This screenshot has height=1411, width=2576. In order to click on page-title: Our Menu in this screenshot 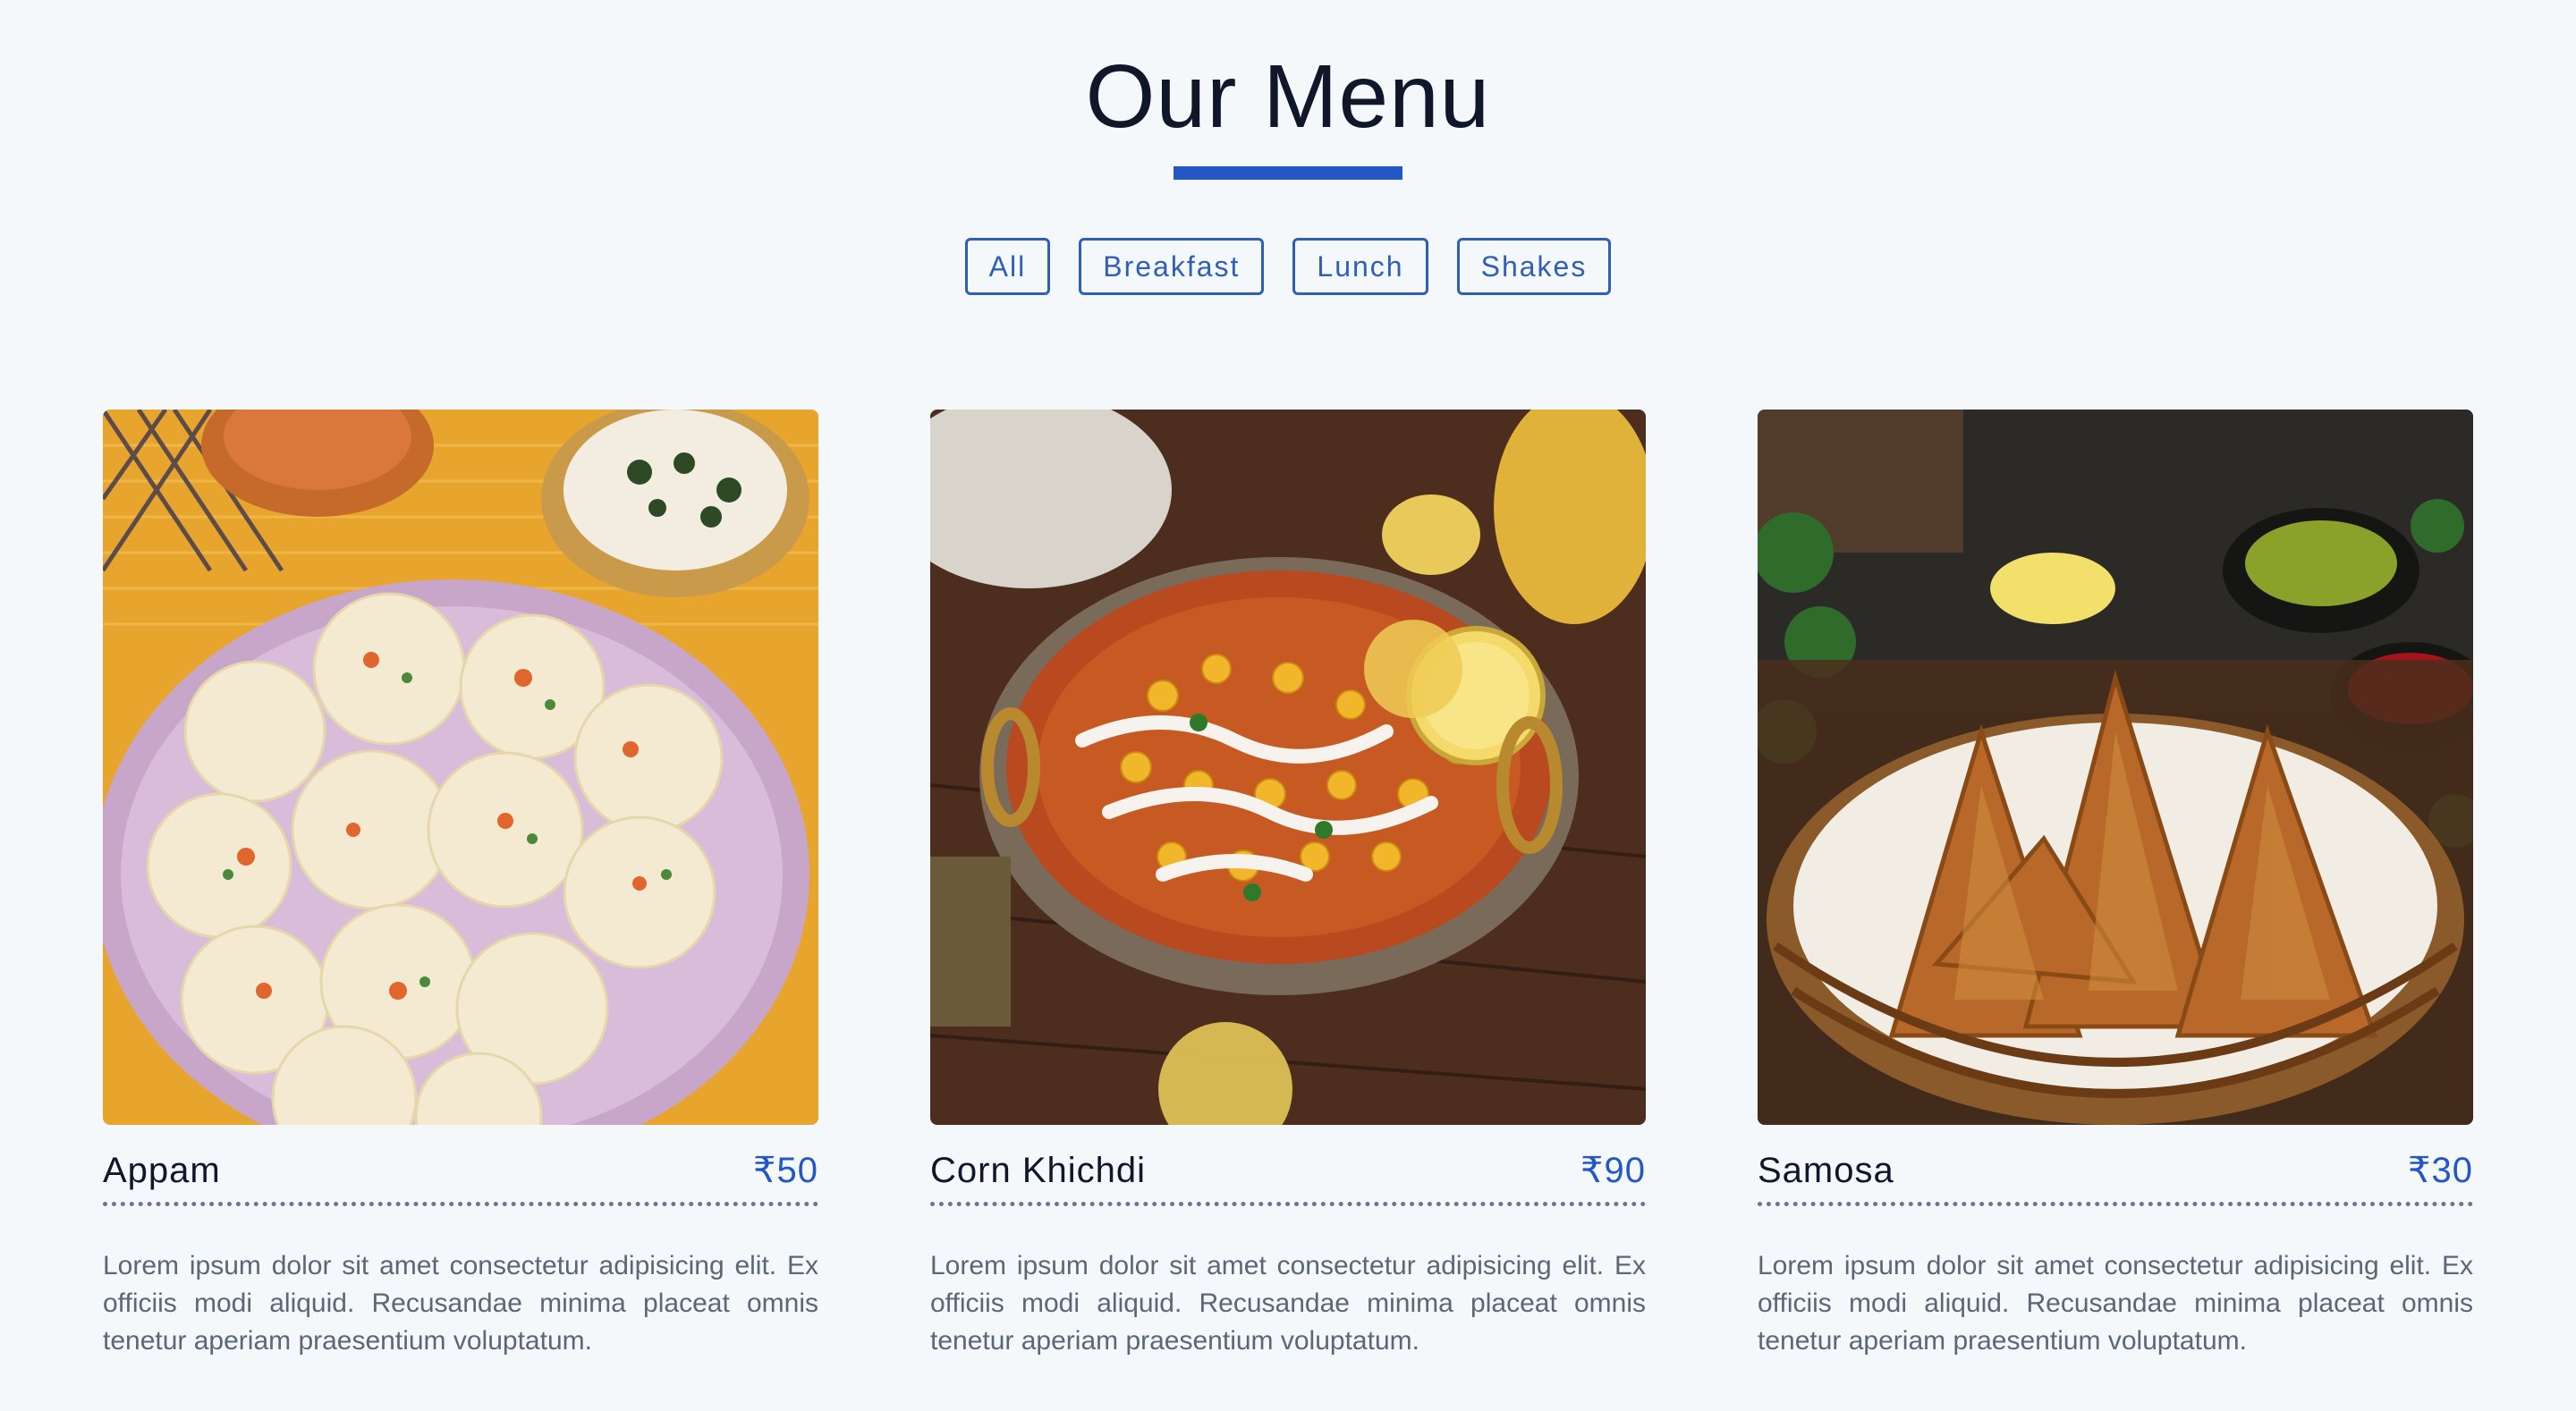, I will do `click(1288, 96)`.